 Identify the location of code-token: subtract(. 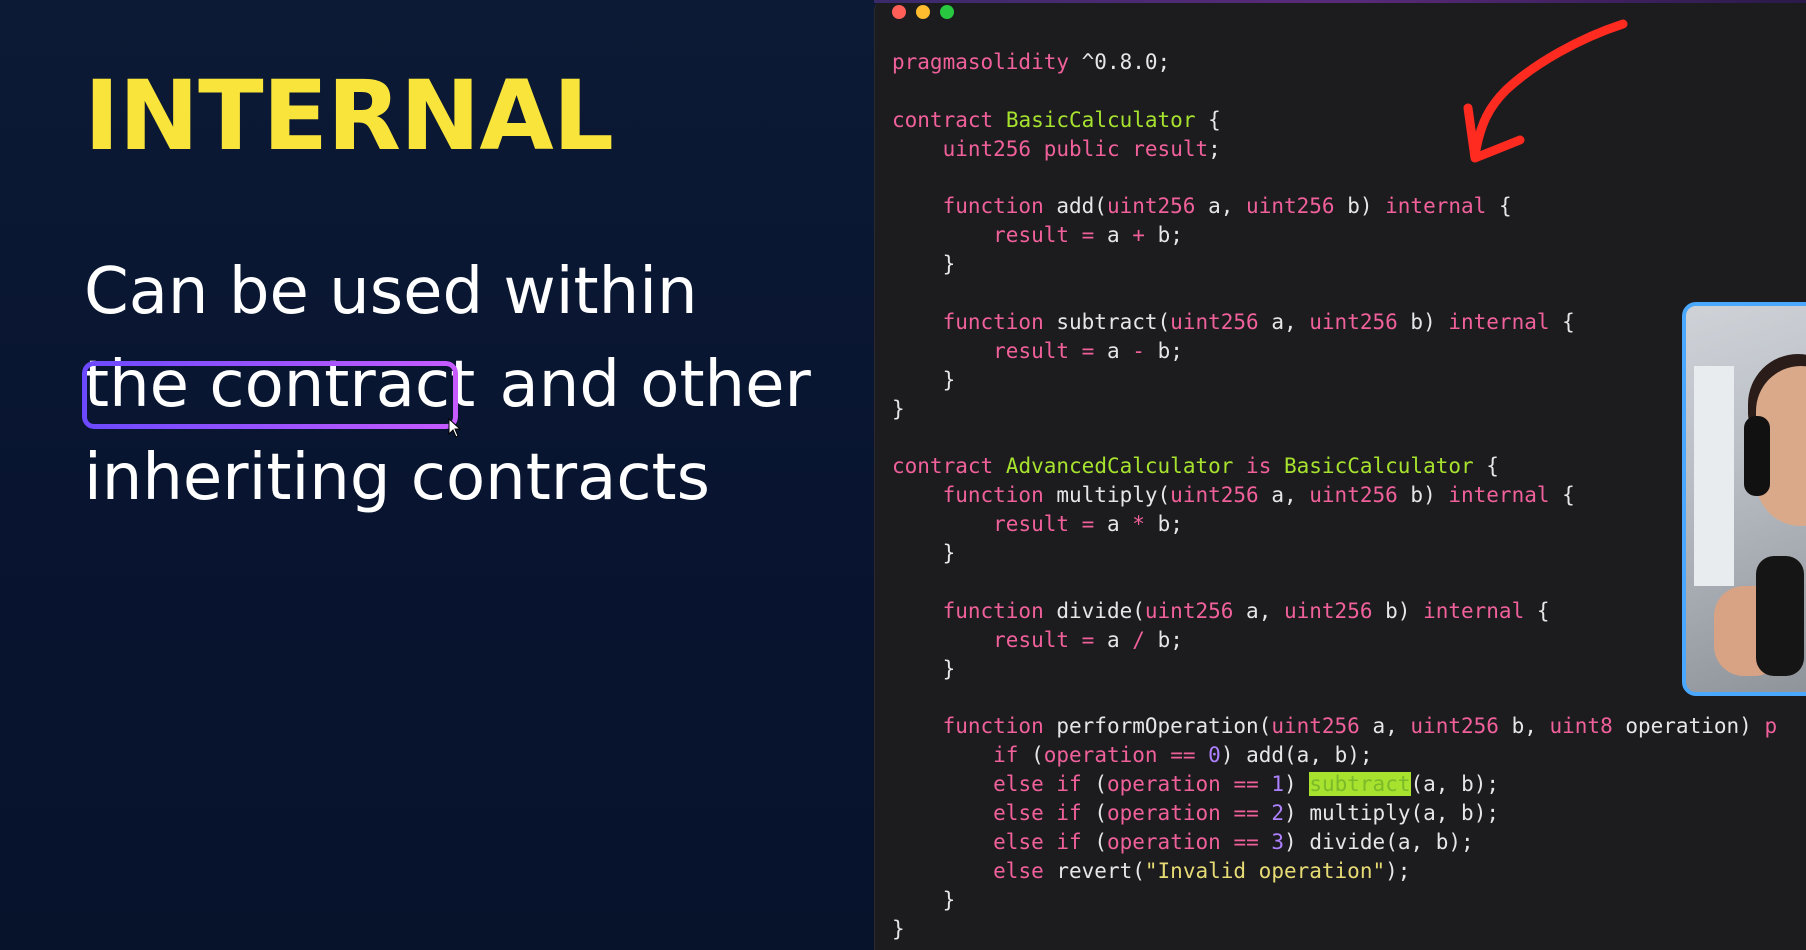
(1107, 322).